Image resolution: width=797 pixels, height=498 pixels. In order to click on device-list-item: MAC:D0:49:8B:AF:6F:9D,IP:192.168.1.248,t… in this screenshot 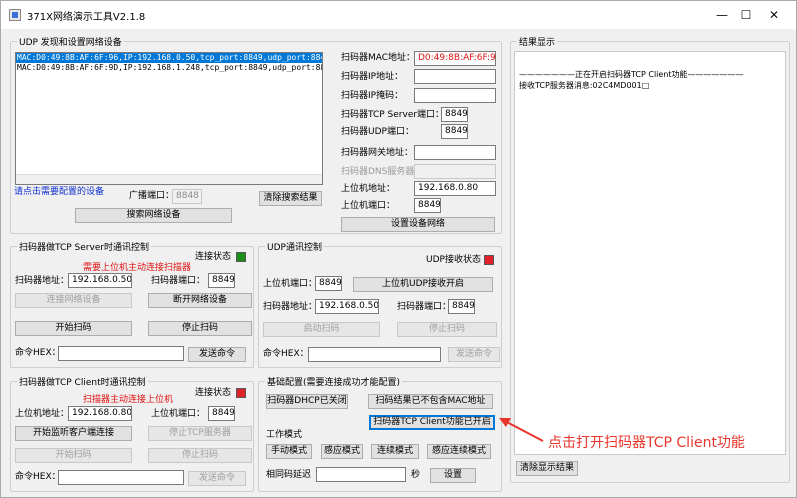, I will do `click(169, 68)`.